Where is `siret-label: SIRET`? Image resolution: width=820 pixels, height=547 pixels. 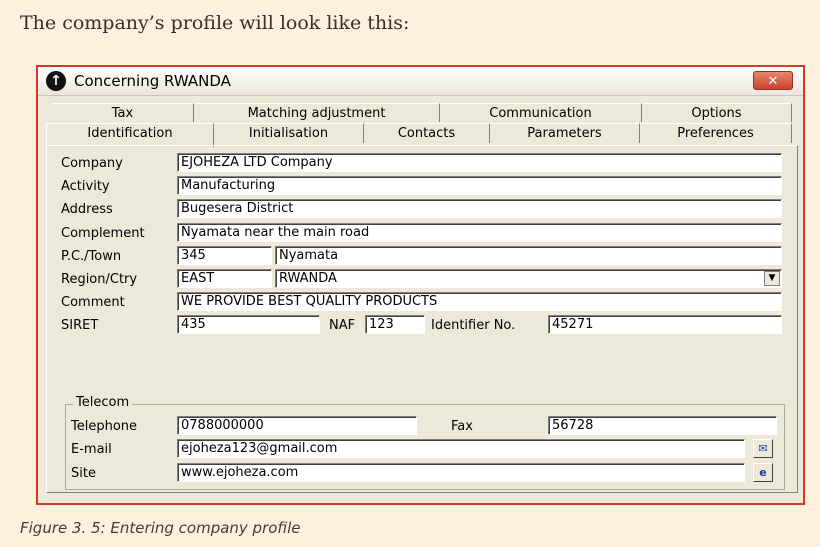 siret-label: SIRET is located at coordinates (80, 325).